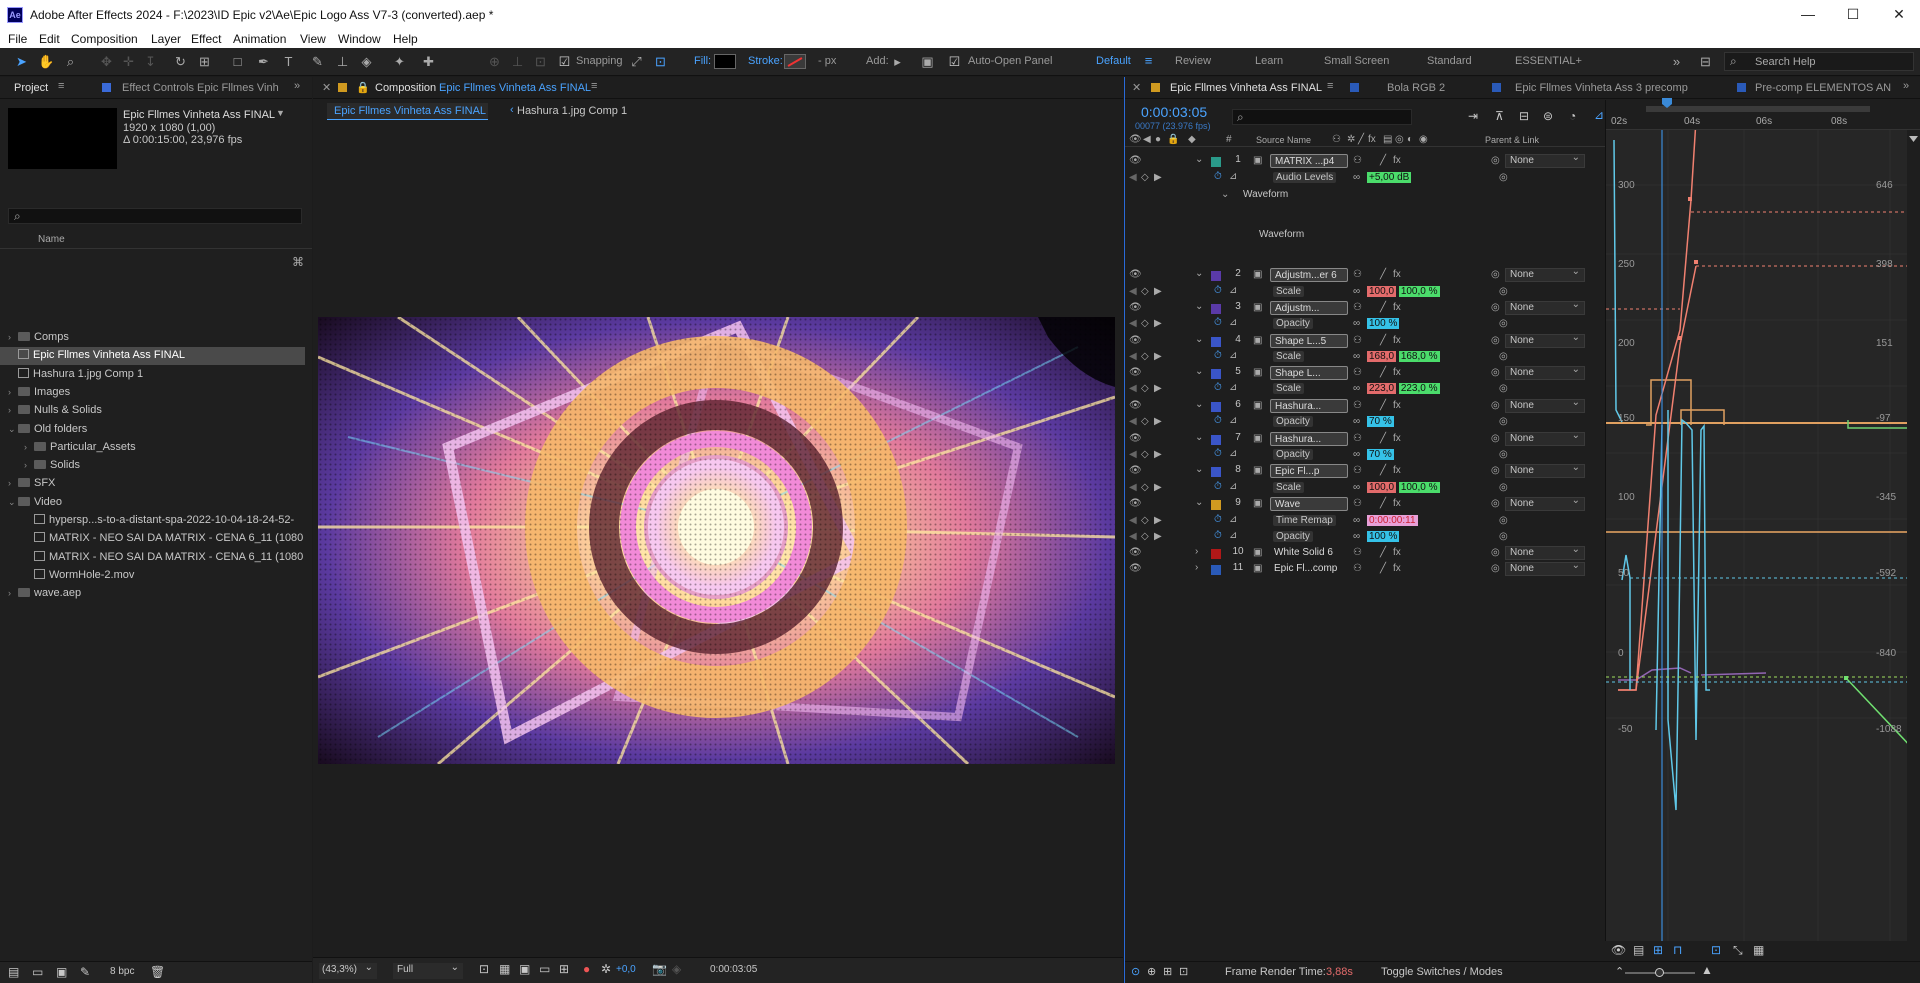 Image resolution: width=1920 pixels, height=983 pixels. Describe the element at coordinates (1151, 971) in the screenshot. I see `layer-switches-icon: ⊕` at that location.